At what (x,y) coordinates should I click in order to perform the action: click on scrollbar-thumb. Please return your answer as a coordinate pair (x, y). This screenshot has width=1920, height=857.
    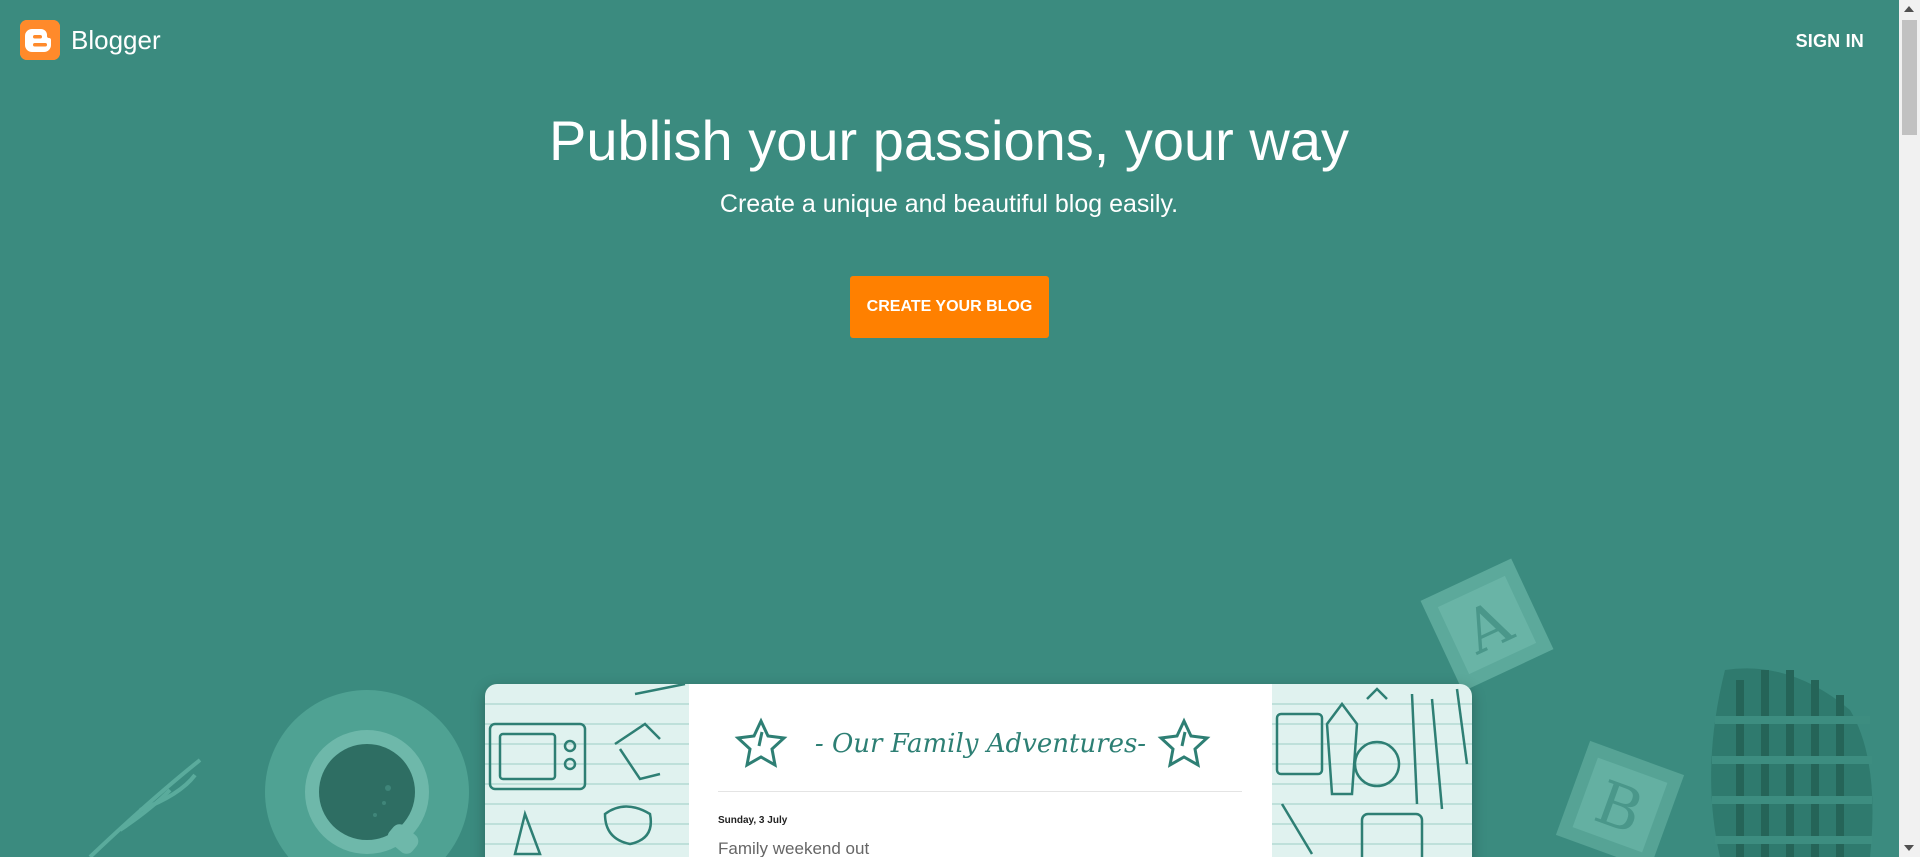
    Looking at the image, I should click on (1909, 77).